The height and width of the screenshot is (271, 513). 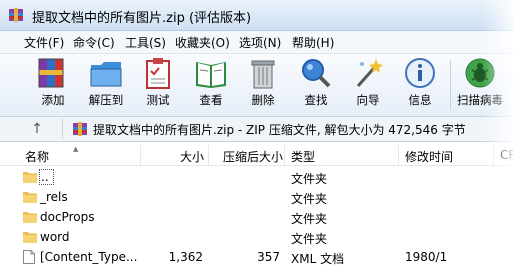 What do you see at coordinates (158, 73) in the screenshot?
I see `test-clipboard-icon` at bounding box center [158, 73].